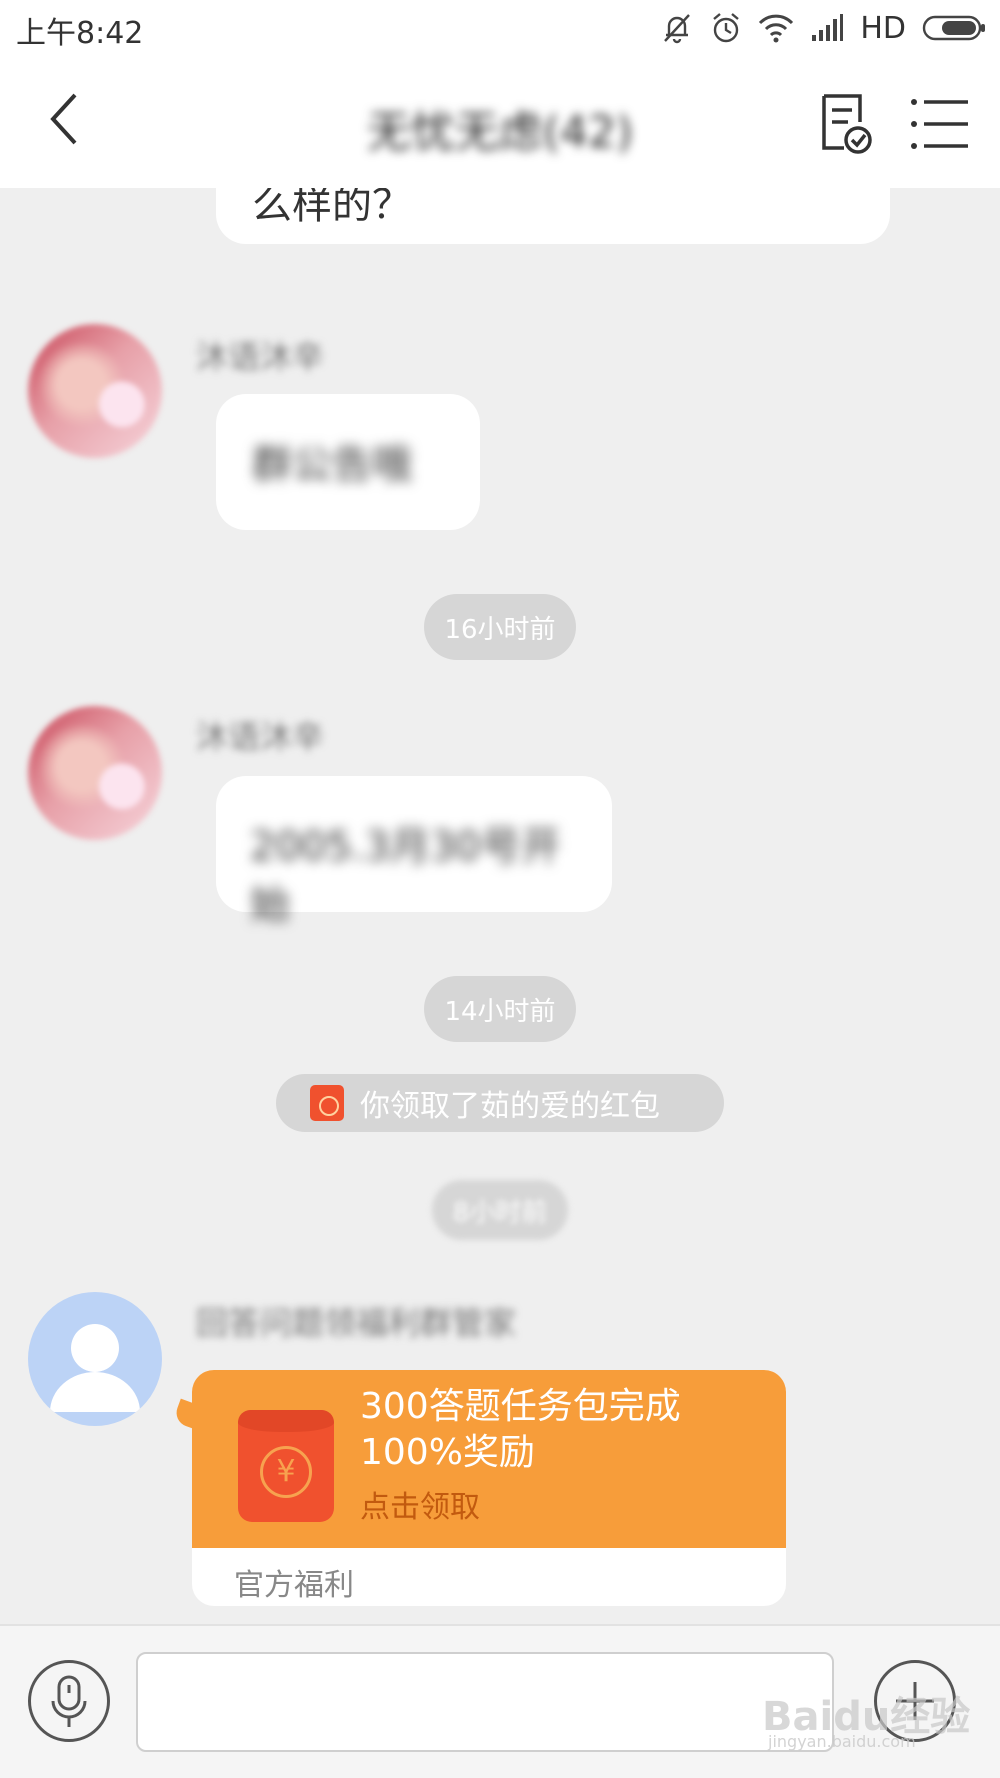 The image size is (1000, 1778). I want to click on status-time: 上午8:42, so click(80, 33).